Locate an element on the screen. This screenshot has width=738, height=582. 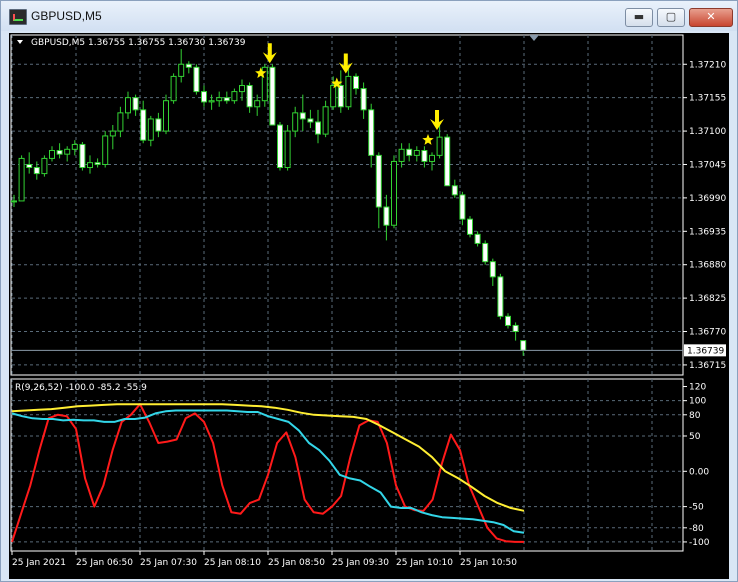
time-axis-label: 25 Jan 08:50 is located at coordinates (296, 563).